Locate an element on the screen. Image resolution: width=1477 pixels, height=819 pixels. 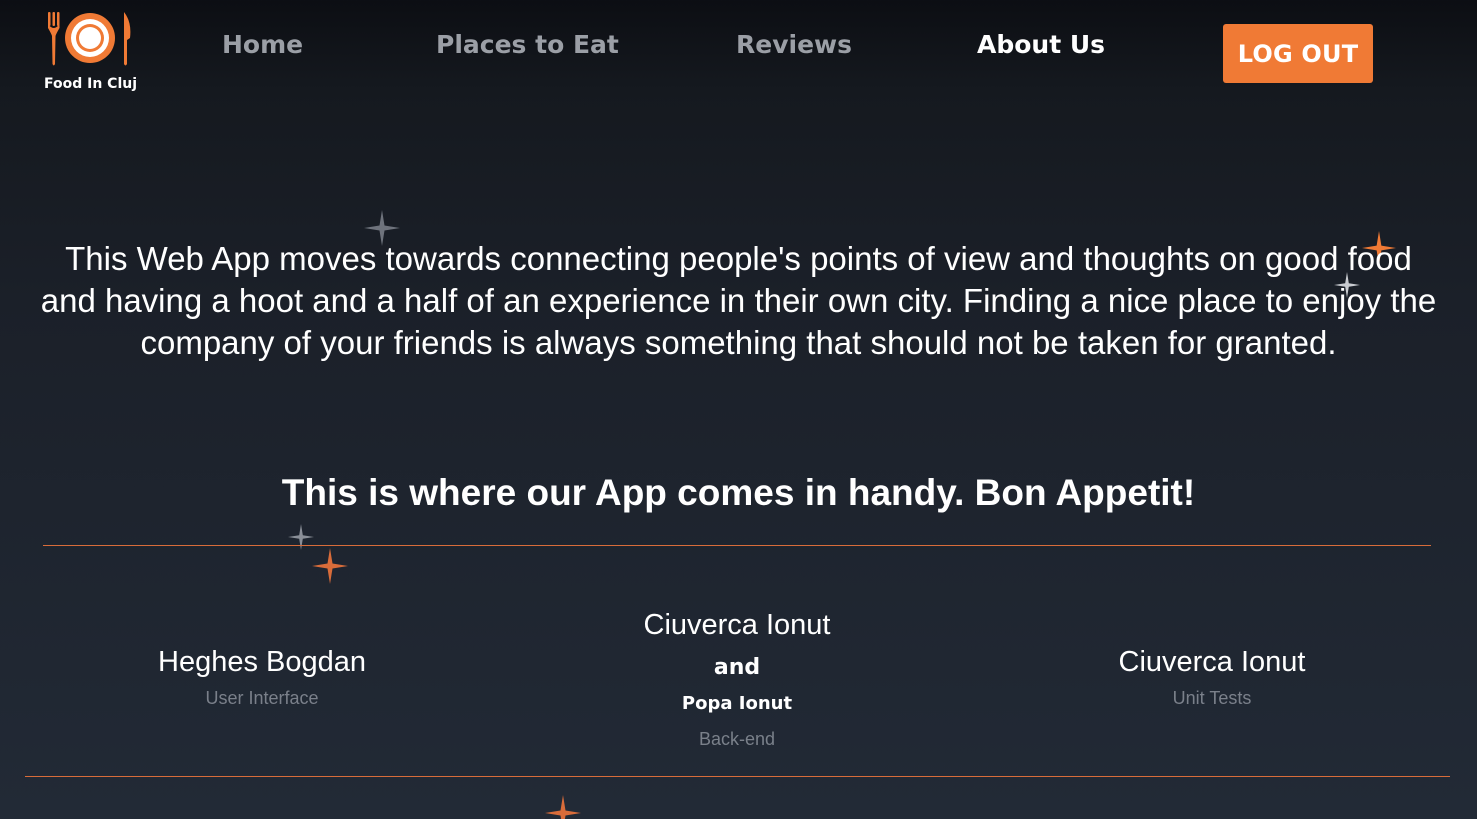
nav-home-link: Home is located at coordinates (262, 44).